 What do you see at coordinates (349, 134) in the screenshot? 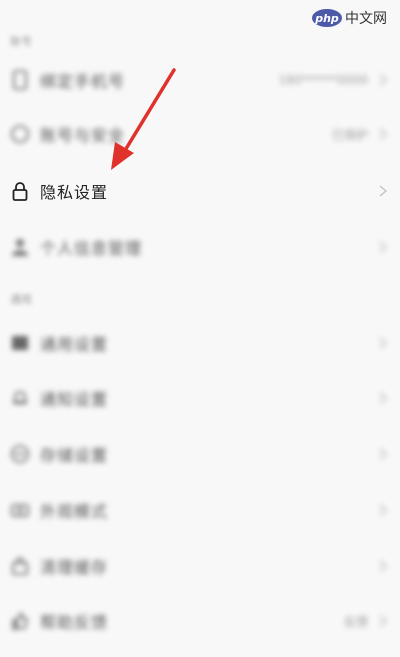
I see `row-value: 已保护` at bounding box center [349, 134].